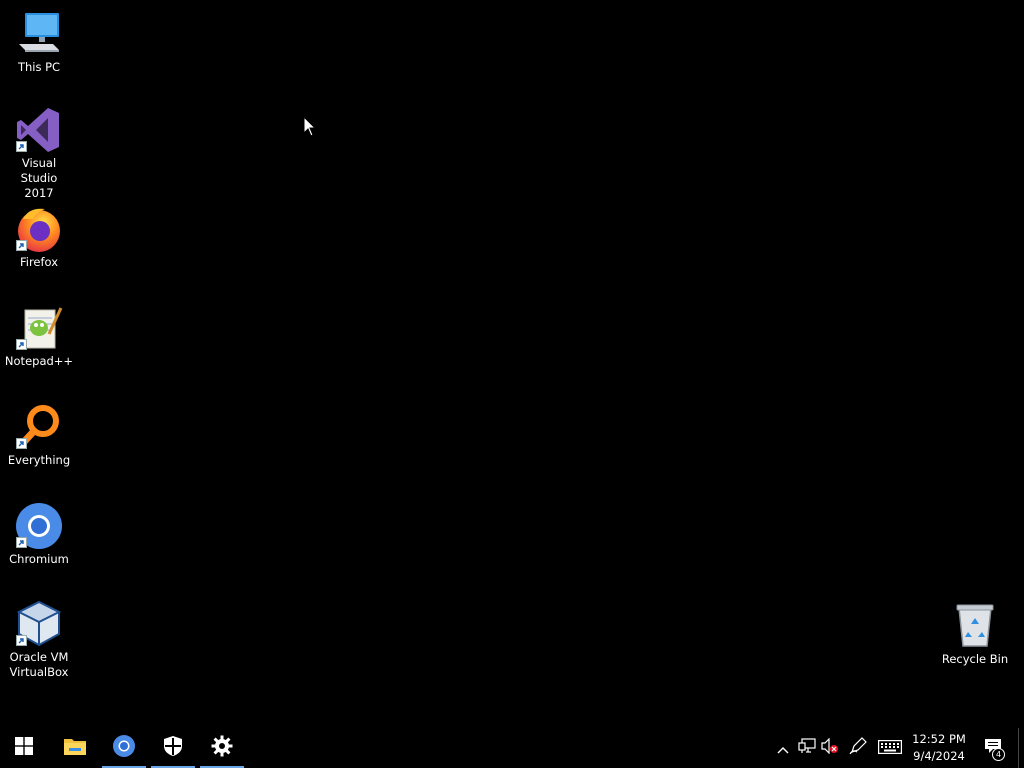 Image resolution: width=1024 pixels, height=768 pixels. I want to click on volume-button, so click(830, 747).